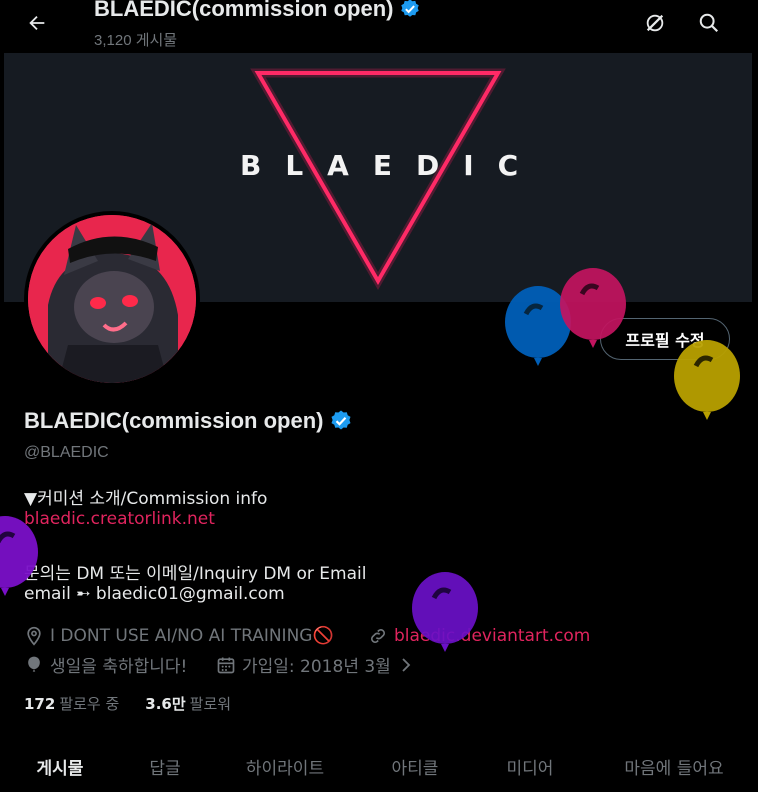  What do you see at coordinates (127, 703) in the screenshot?
I see `follow-stats: 172 팔로우 중 3.6만 팔로워` at bounding box center [127, 703].